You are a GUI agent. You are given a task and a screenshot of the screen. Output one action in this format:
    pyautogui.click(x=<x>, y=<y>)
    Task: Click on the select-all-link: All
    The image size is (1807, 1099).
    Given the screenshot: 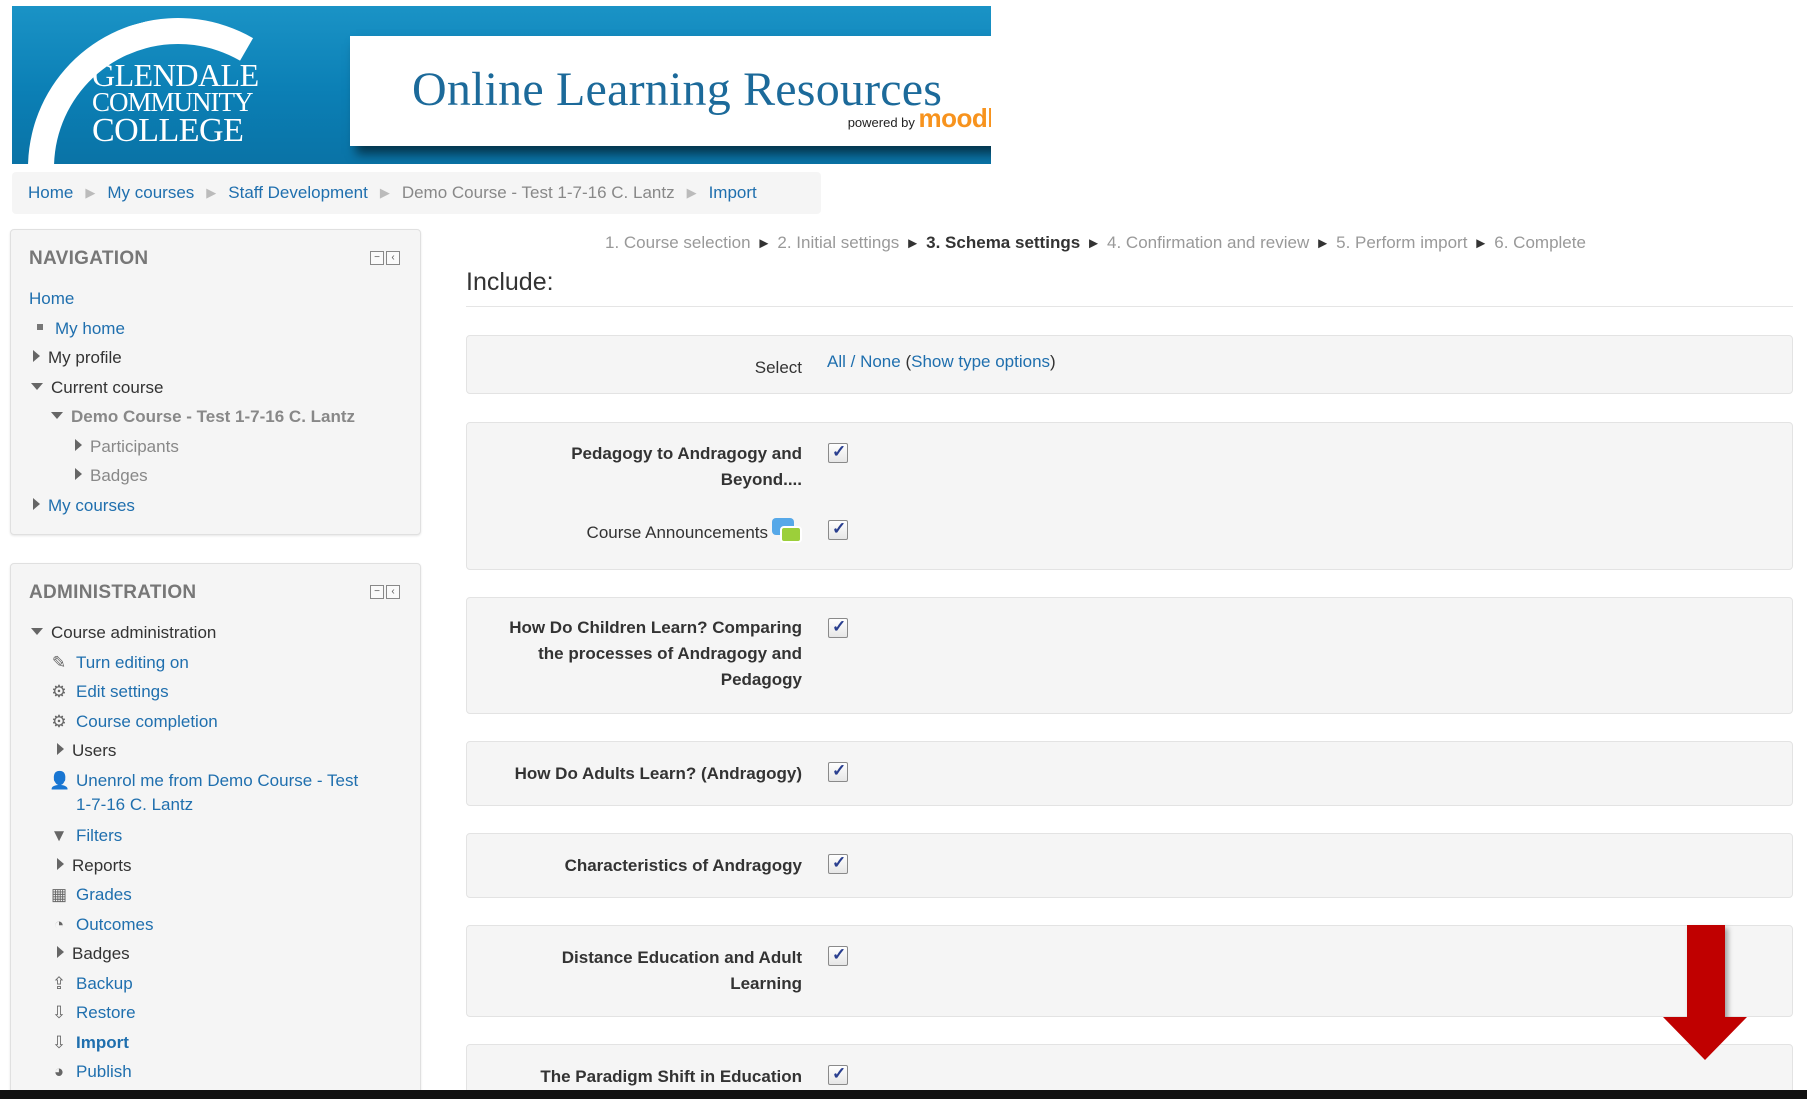 What is the action you would take?
    pyautogui.click(x=836, y=361)
    